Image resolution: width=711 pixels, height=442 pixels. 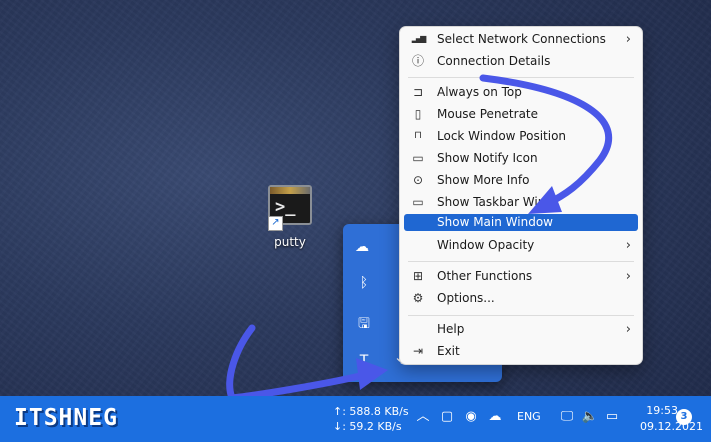 What do you see at coordinates (590, 417) in the screenshot?
I see `volume-icon: 🔈` at bounding box center [590, 417].